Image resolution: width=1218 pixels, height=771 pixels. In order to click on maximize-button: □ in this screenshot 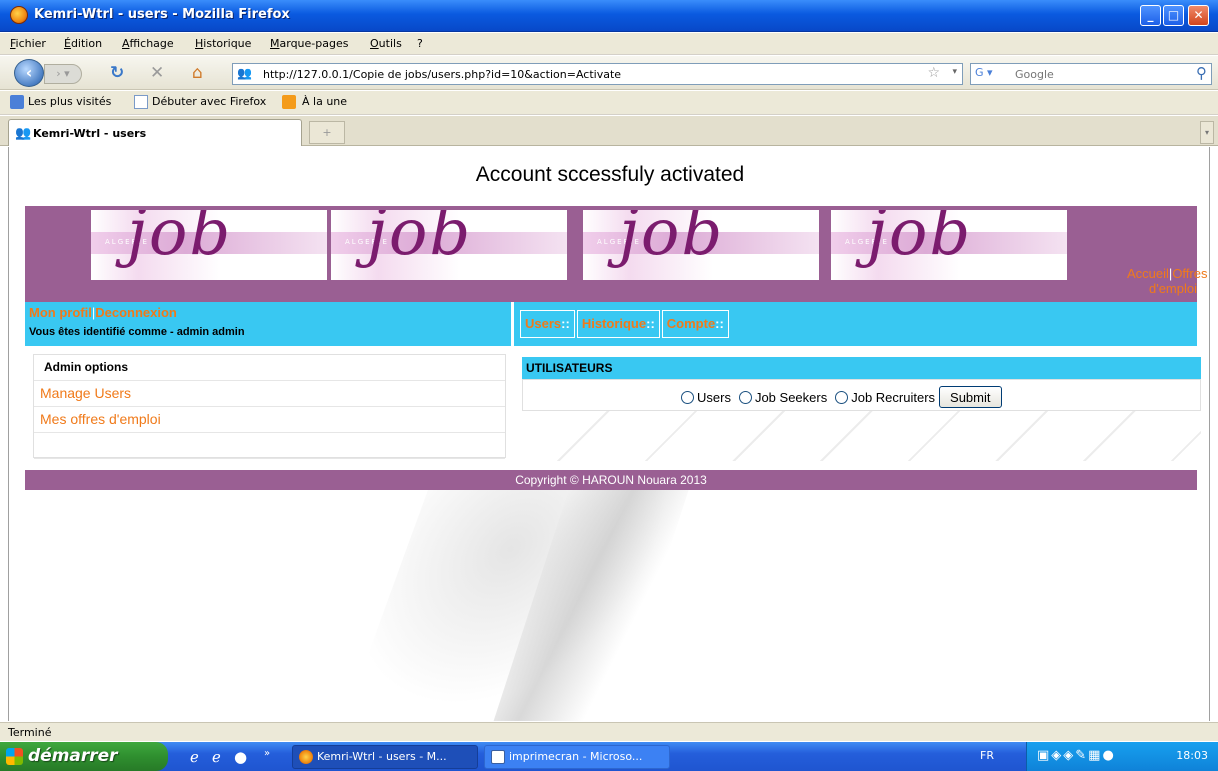, I will do `click(1173, 15)`.